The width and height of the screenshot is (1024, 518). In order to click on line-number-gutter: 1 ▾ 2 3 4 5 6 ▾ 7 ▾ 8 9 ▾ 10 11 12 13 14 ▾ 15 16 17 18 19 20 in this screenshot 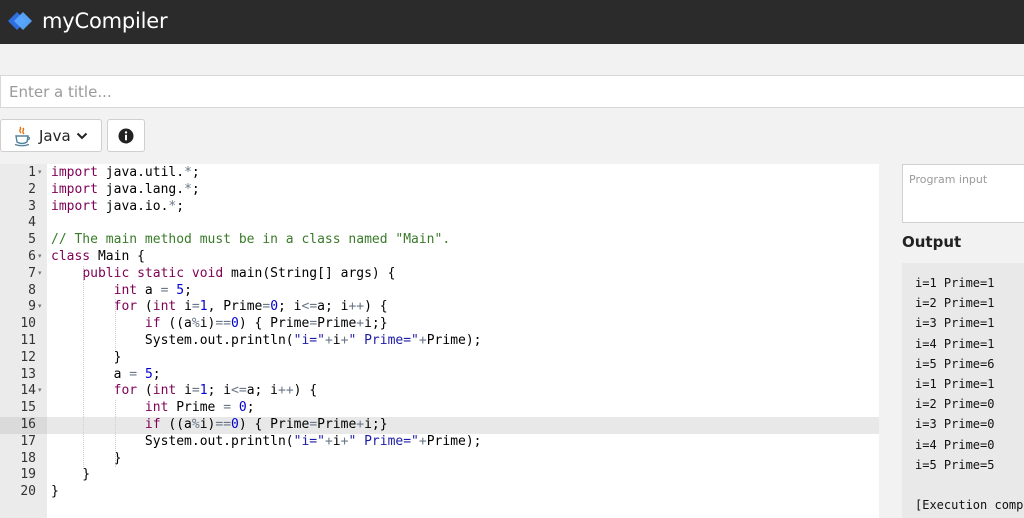, I will do `click(23, 341)`.